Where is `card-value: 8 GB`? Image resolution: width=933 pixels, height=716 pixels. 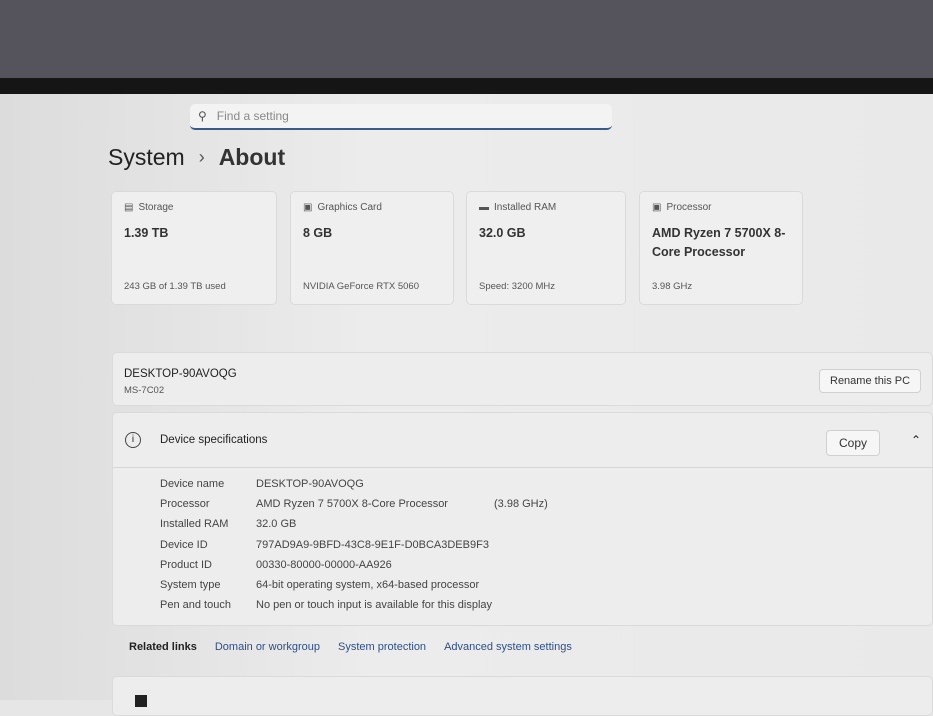
card-value: 8 GB is located at coordinates (318, 233).